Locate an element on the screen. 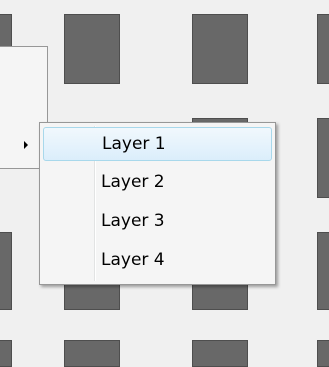 The height and width of the screenshot is (367, 329). triangle-right-icon is located at coordinates (26, 145).